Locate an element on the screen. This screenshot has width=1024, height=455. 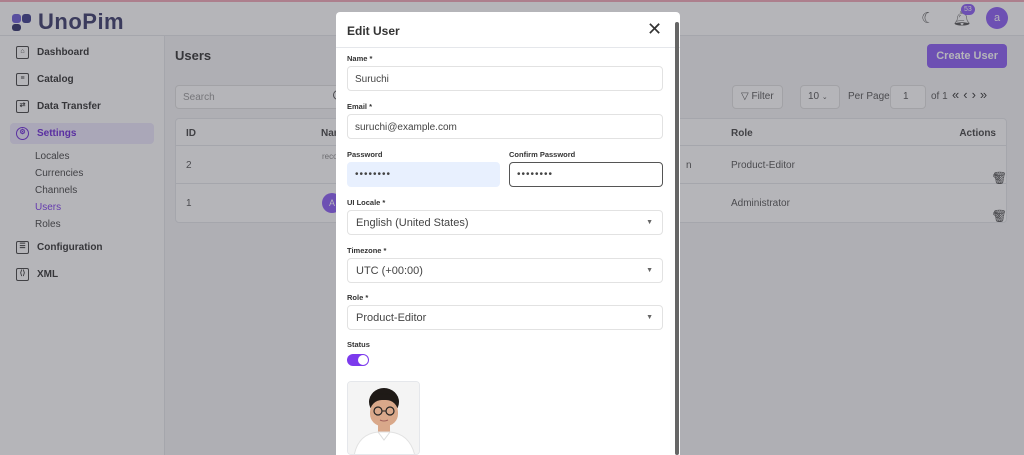
toggle-knob is located at coordinates (363, 360).